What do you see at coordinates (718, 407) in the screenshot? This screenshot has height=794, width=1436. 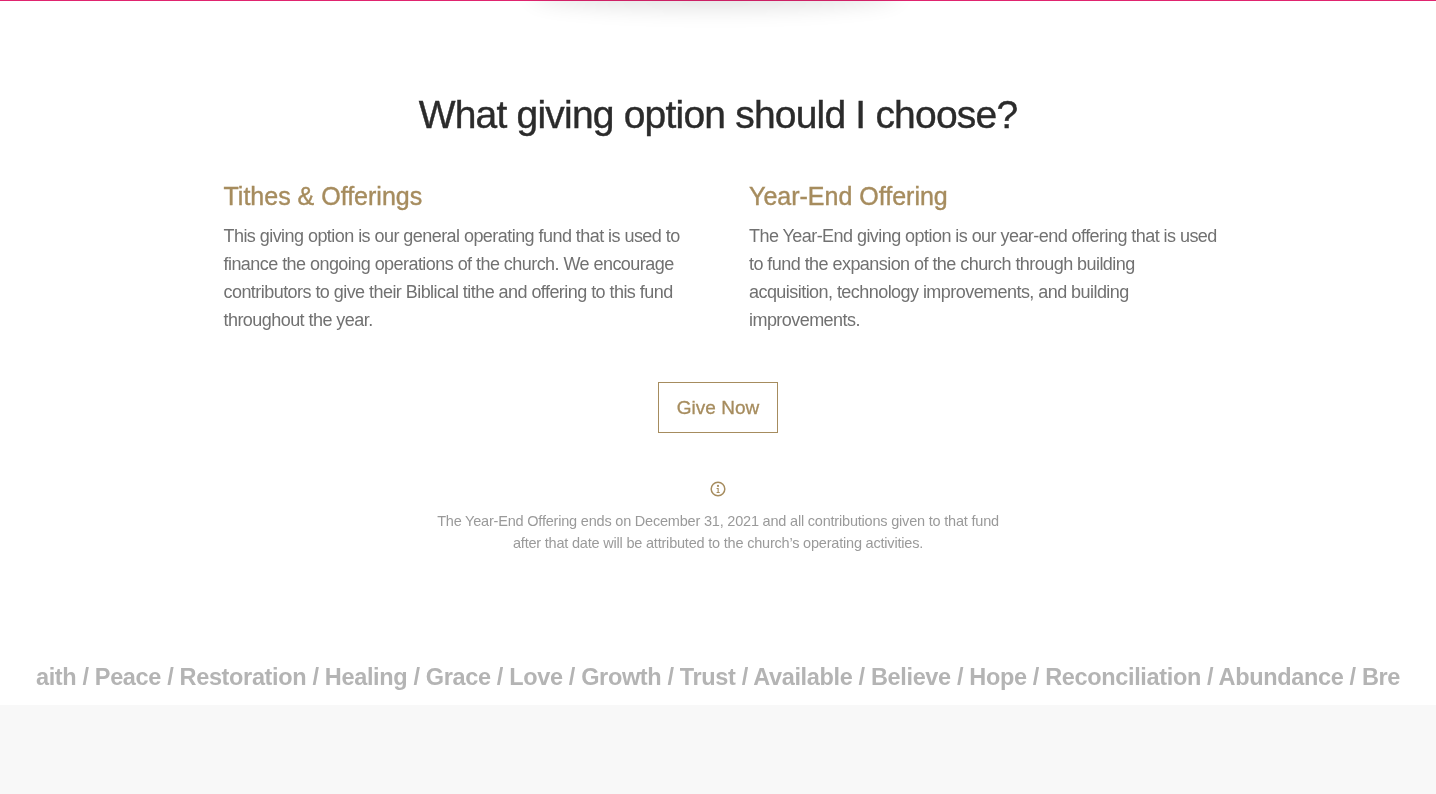 I see `give-now-button: Give Now` at bounding box center [718, 407].